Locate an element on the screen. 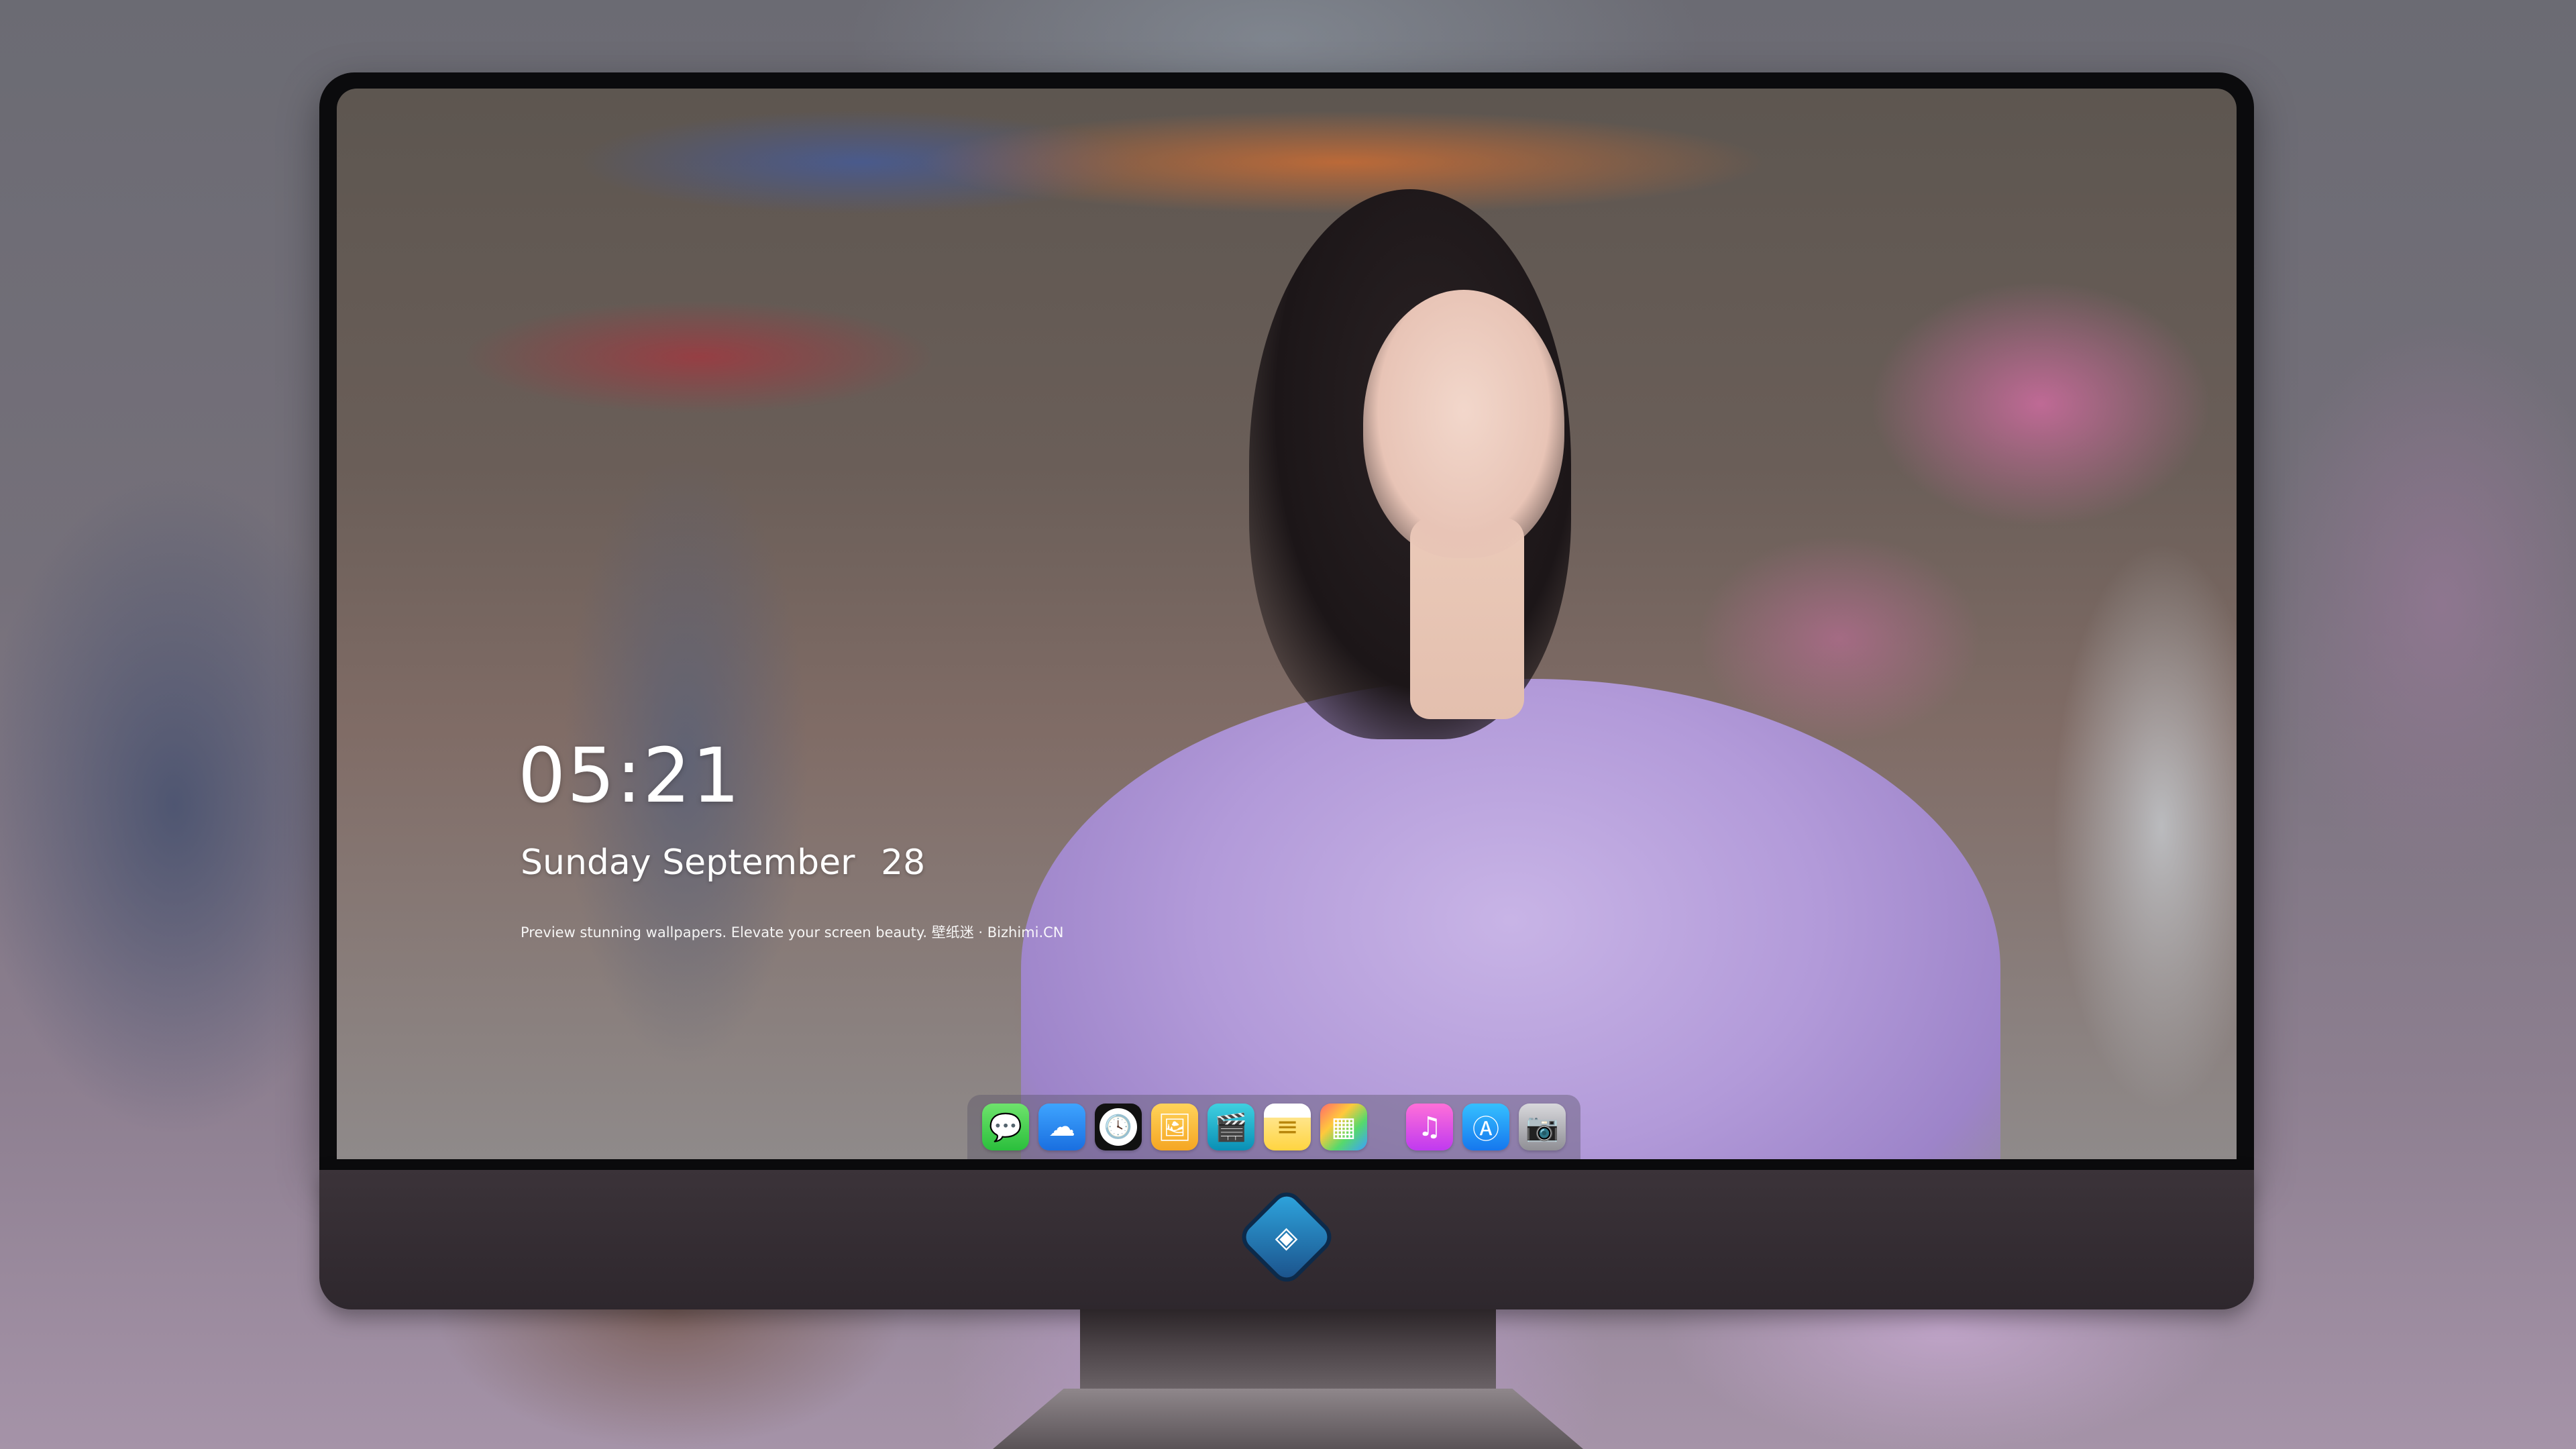 The image size is (2576, 1449). music-note-icon: ♫ is located at coordinates (1429, 1127).